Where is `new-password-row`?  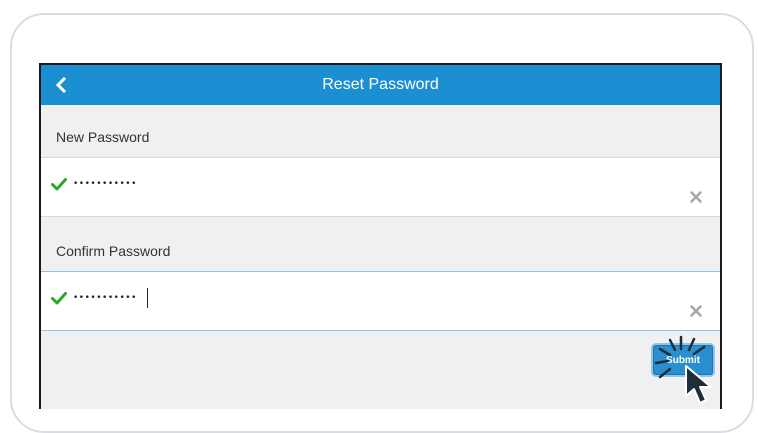 new-password-row is located at coordinates (380, 187).